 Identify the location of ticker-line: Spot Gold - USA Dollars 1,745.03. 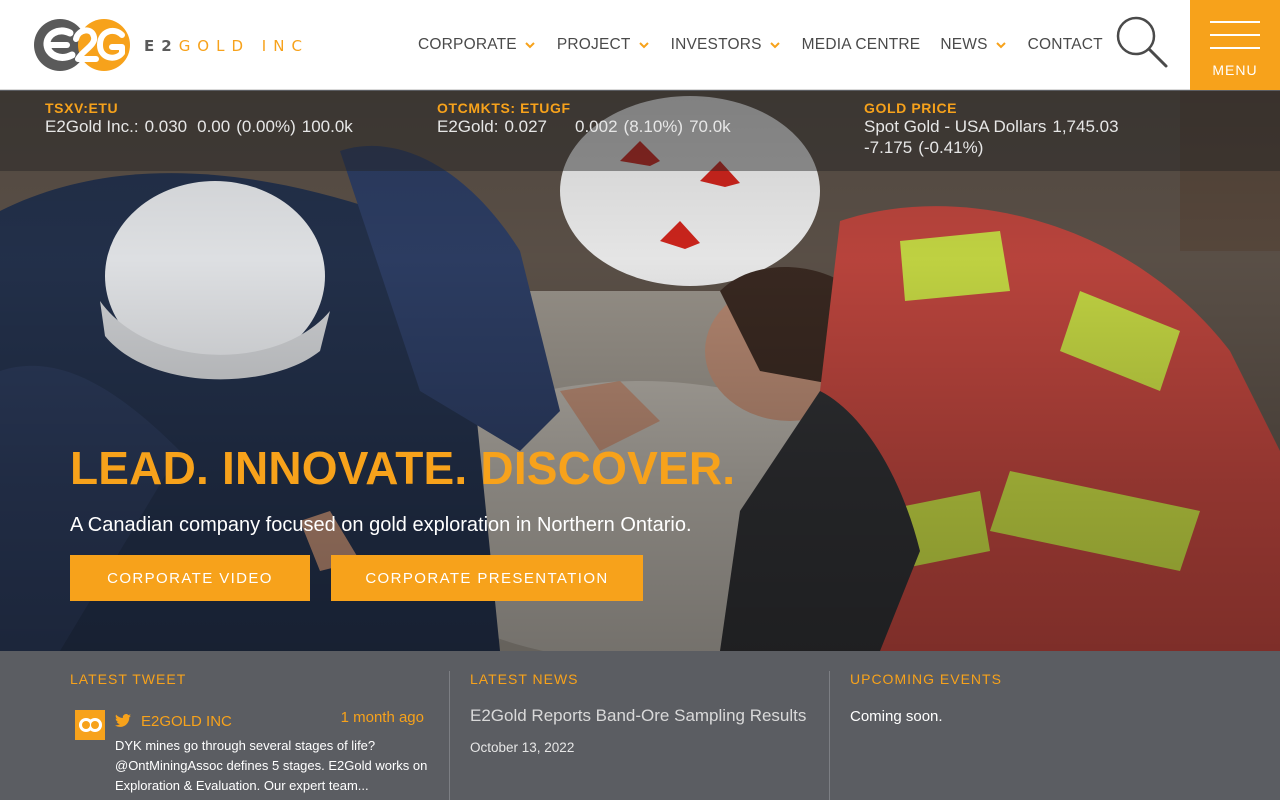
(994, 127).